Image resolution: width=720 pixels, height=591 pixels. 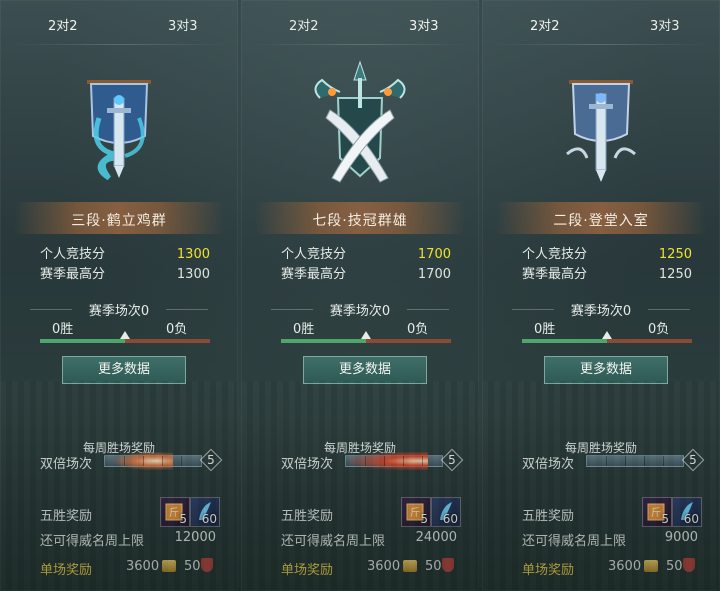 I want to click on weekly-cap-value: 24000, so click(x=436, y=537).